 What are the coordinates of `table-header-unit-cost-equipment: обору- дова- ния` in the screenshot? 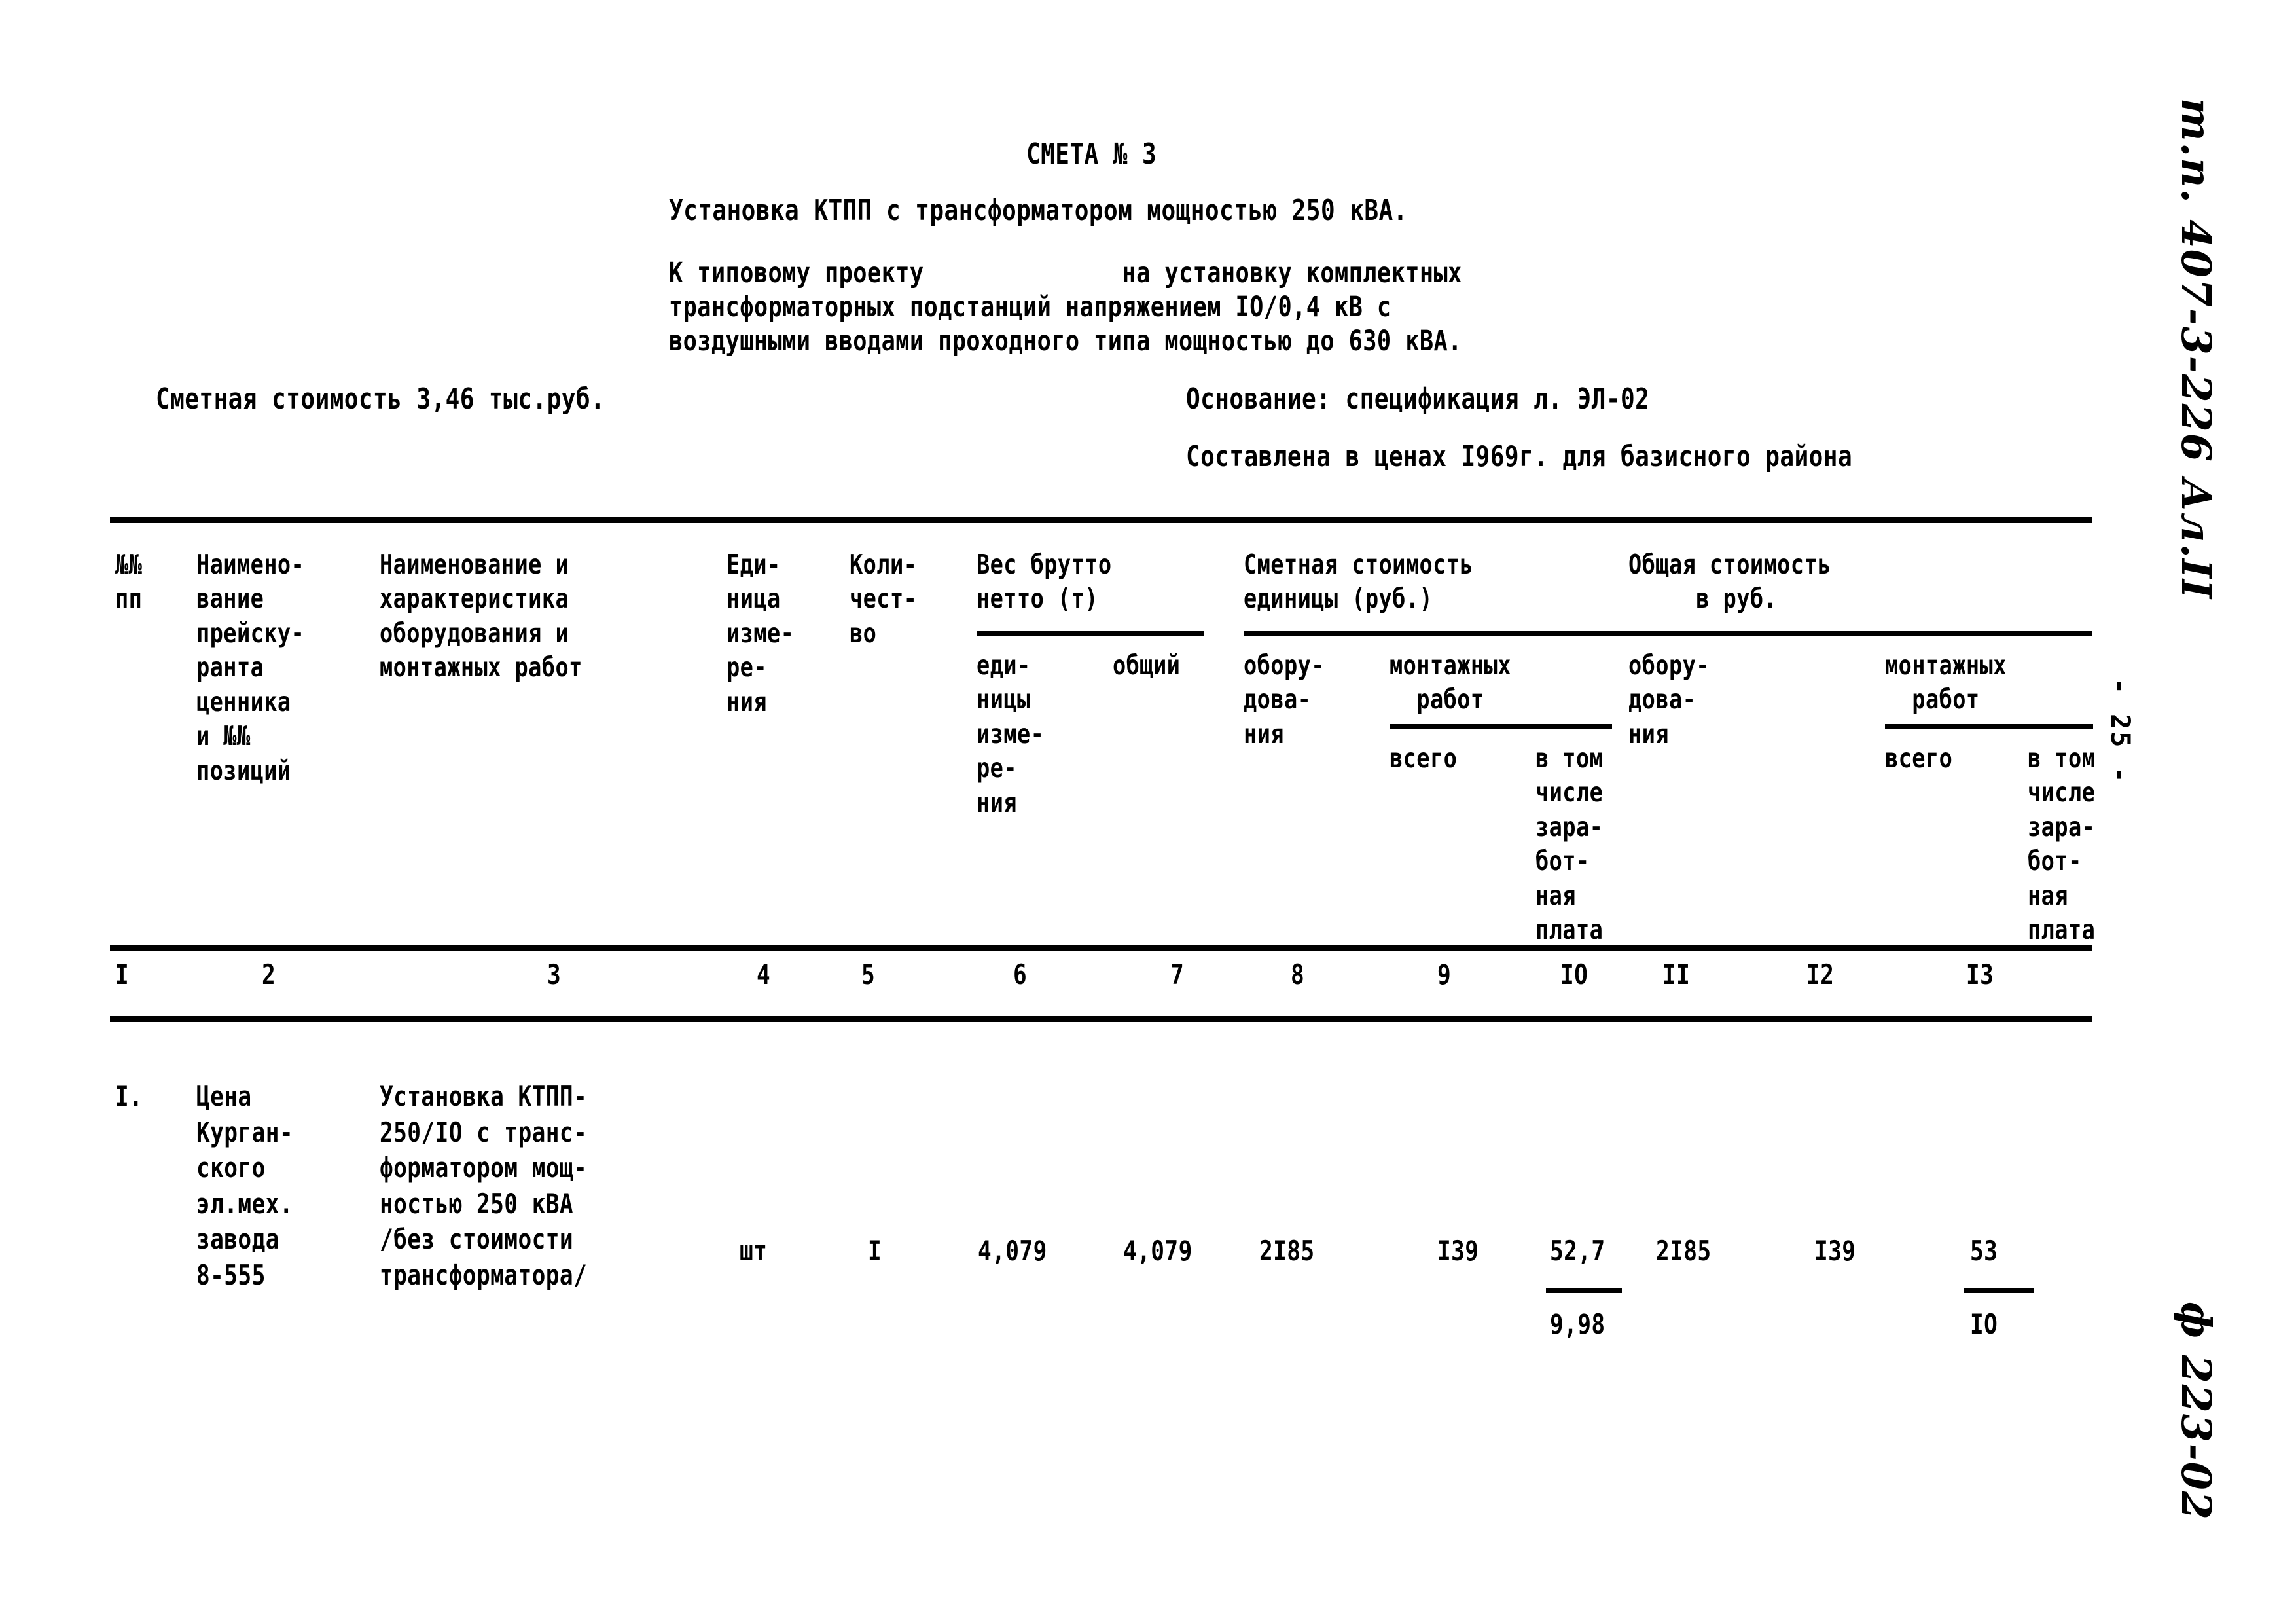 It's located at (1284, 699).